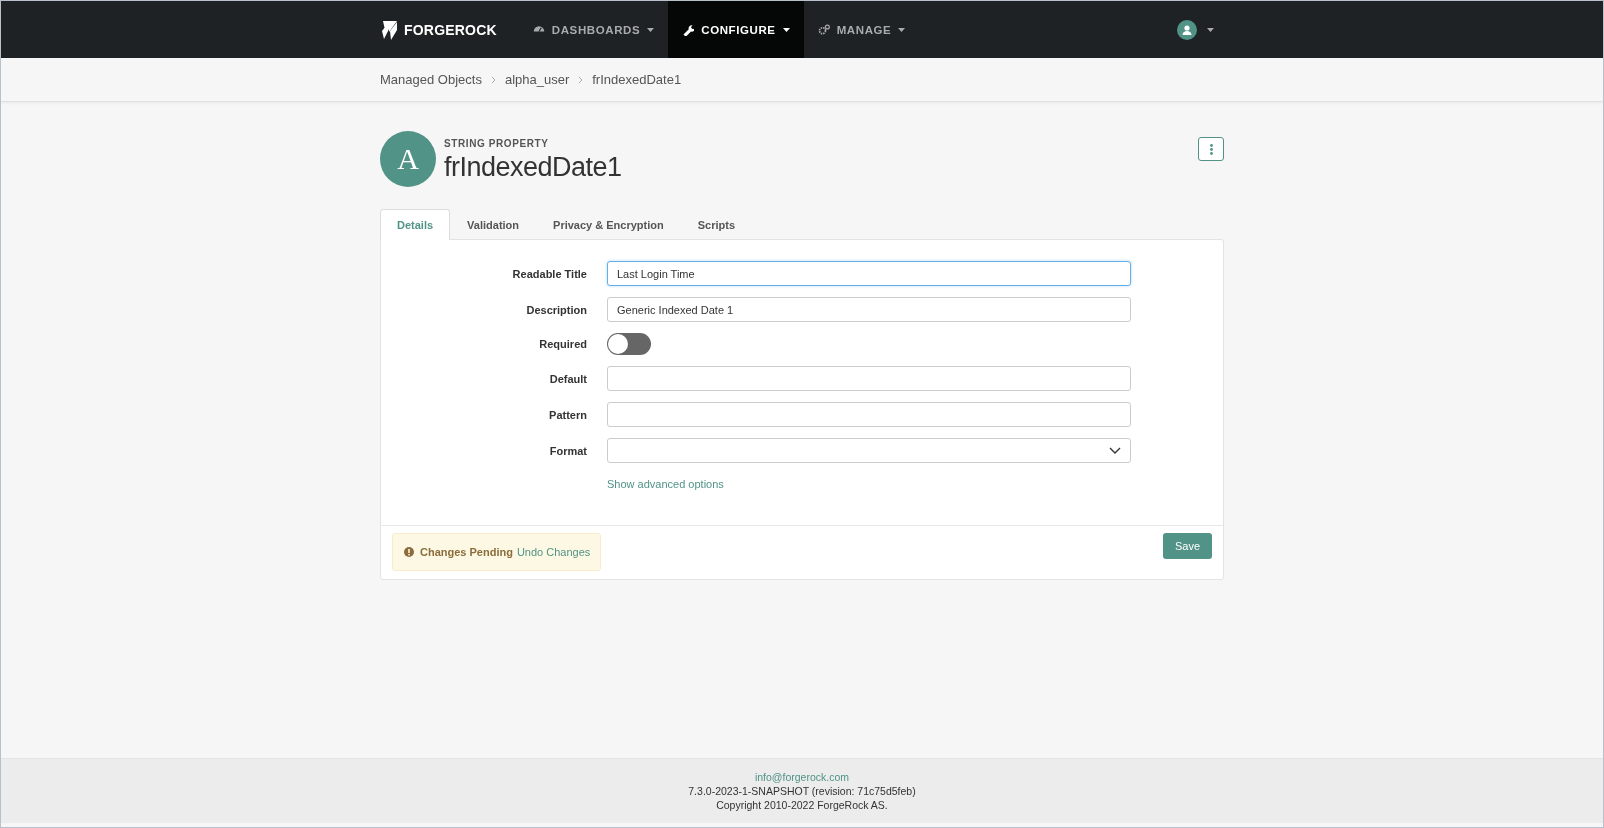 The width and height of the screenshot is (1604, 828). Describe the element at coordinates (716, 224) in the screenshot. I see `tab: Scripts` at that location.